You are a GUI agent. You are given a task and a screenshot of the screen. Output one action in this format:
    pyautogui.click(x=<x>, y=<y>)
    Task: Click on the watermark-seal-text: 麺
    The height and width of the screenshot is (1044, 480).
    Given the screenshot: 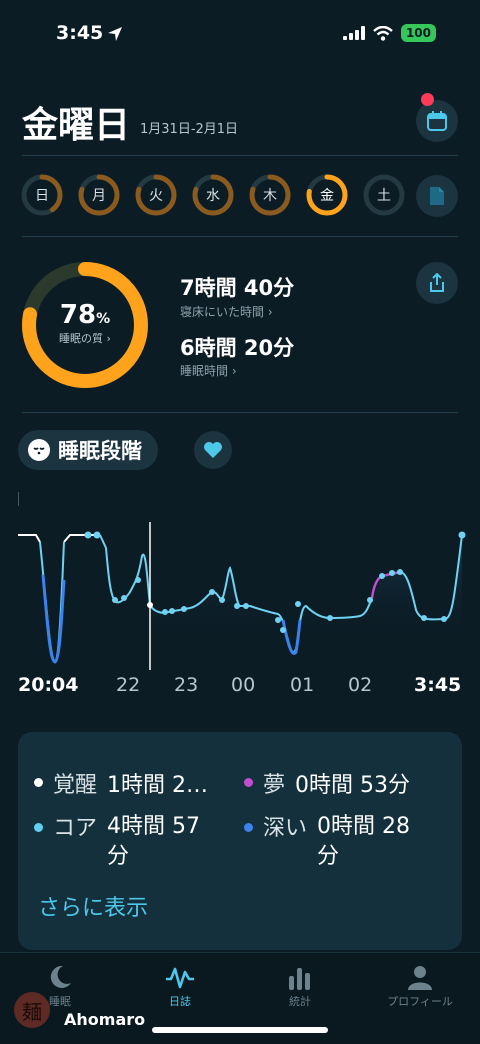 What is the action you would take?
    pyautogui.click(x=32, y=1011)
    